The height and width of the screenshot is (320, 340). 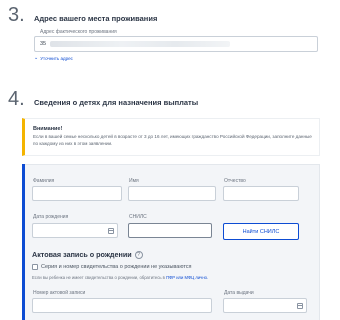 What do you see at coordinates (140, 44) in the screenshot?
I see `address-blurred-value` at bounding box center [140, 44].